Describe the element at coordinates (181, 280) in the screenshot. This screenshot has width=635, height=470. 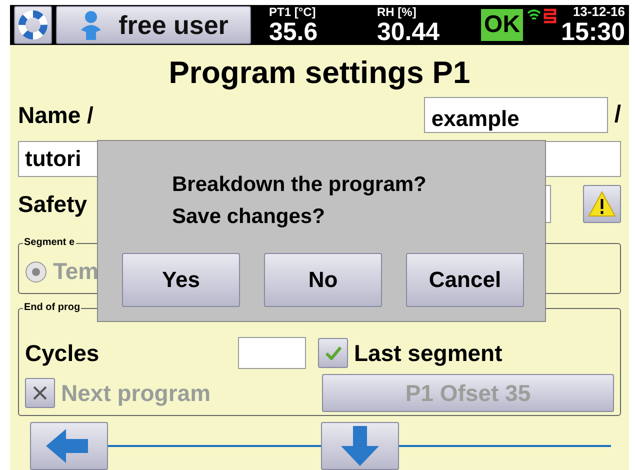
I see `dialog-button: Yes` at that location.